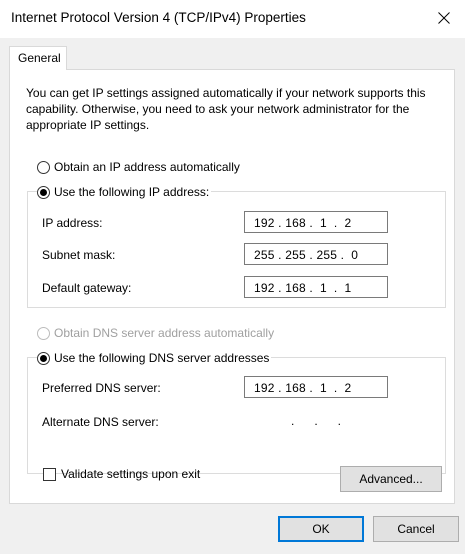 Image resolution: width=465 pixels, height=554 pixels. Describe the element at coordinates (72, 223) in the screenshot. I see `ip-address-label: IP address:` at that location.